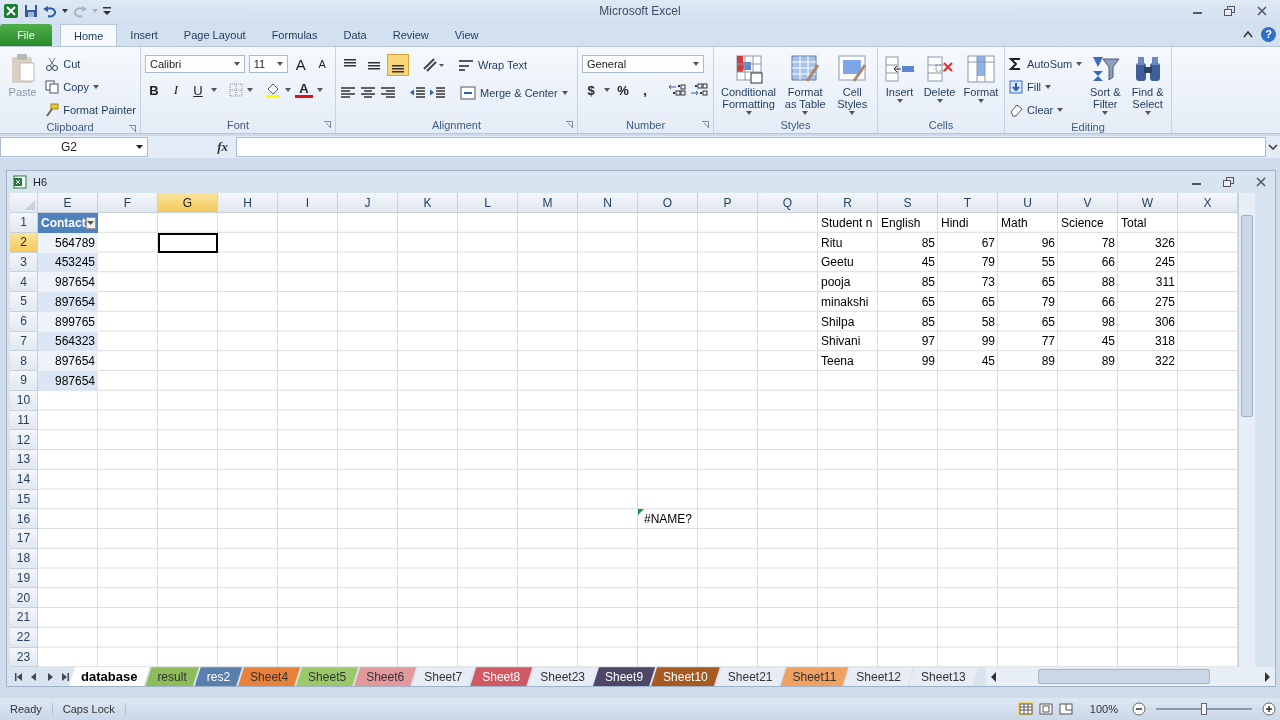 Image resolution: width=1280 pixels, height=720 pixels. What do you see at coordinates (128, 203) in the screenshot?
I see `column-header: F` at bounding box center [128, 203].